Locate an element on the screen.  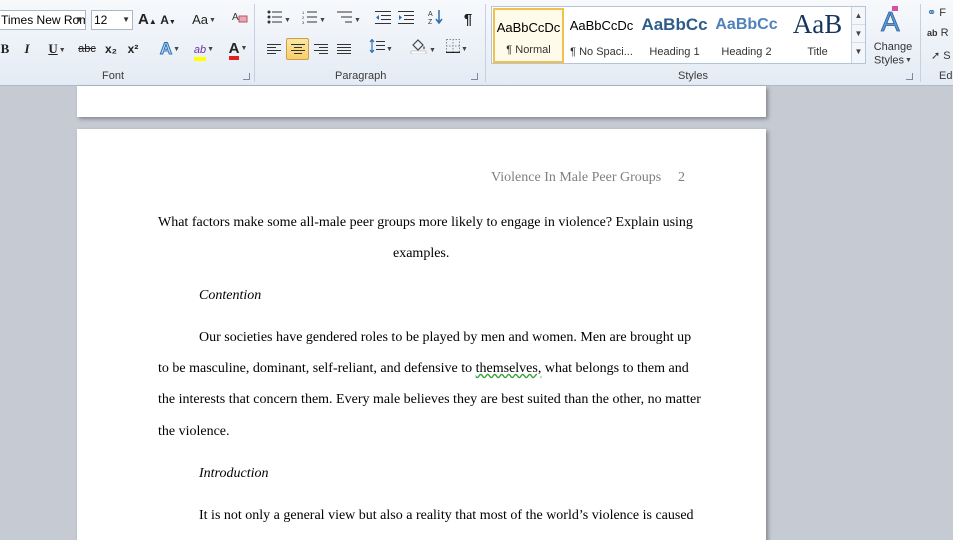
strikethrough-button: abc is located at coordinates (87, 49).